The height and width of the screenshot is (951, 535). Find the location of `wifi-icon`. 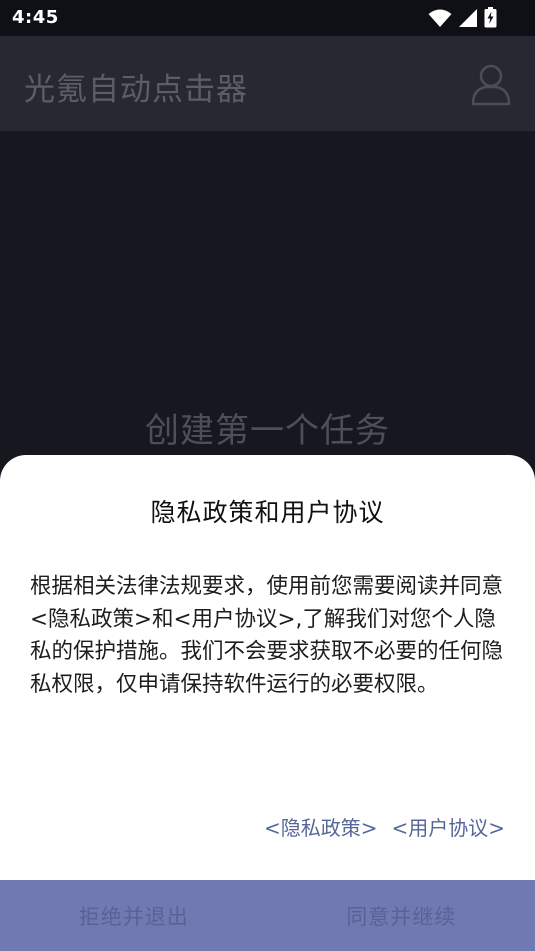

wifi-icon is located at coordinates (440, 18).